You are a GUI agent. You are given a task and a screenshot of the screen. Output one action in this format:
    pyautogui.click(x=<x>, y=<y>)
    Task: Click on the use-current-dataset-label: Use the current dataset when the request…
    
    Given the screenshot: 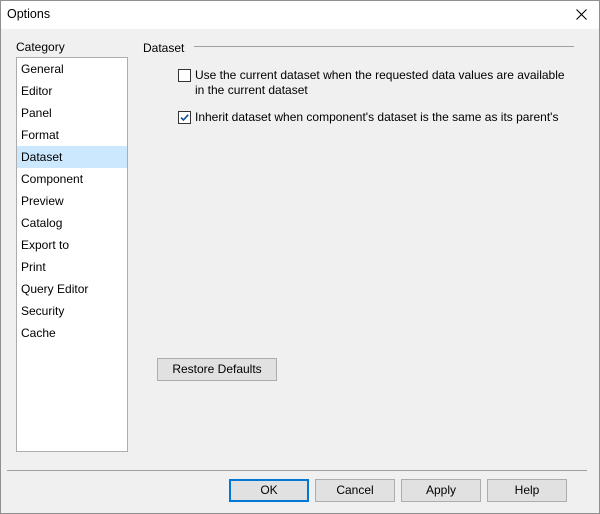 What is the action you would take?
    pyautogui.click(x=380, y=82)
    